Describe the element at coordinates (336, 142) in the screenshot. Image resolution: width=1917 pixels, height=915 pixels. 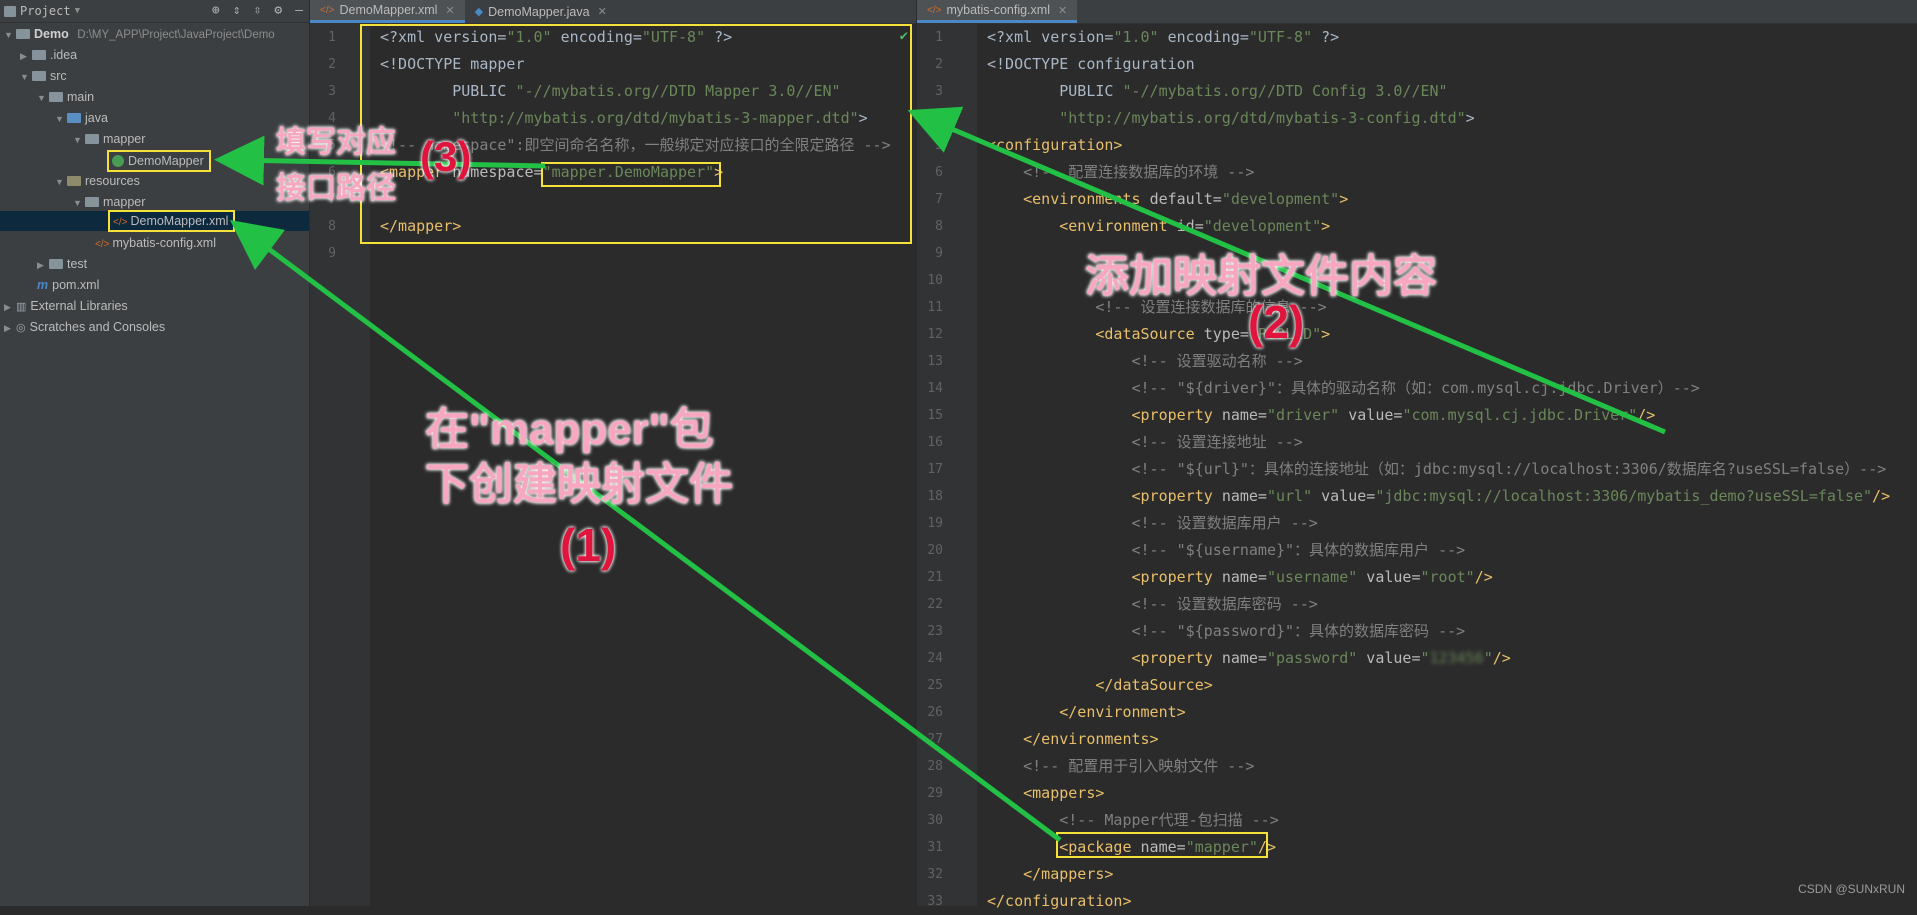
I see `step3-label-line1: 填写对应` at that location.